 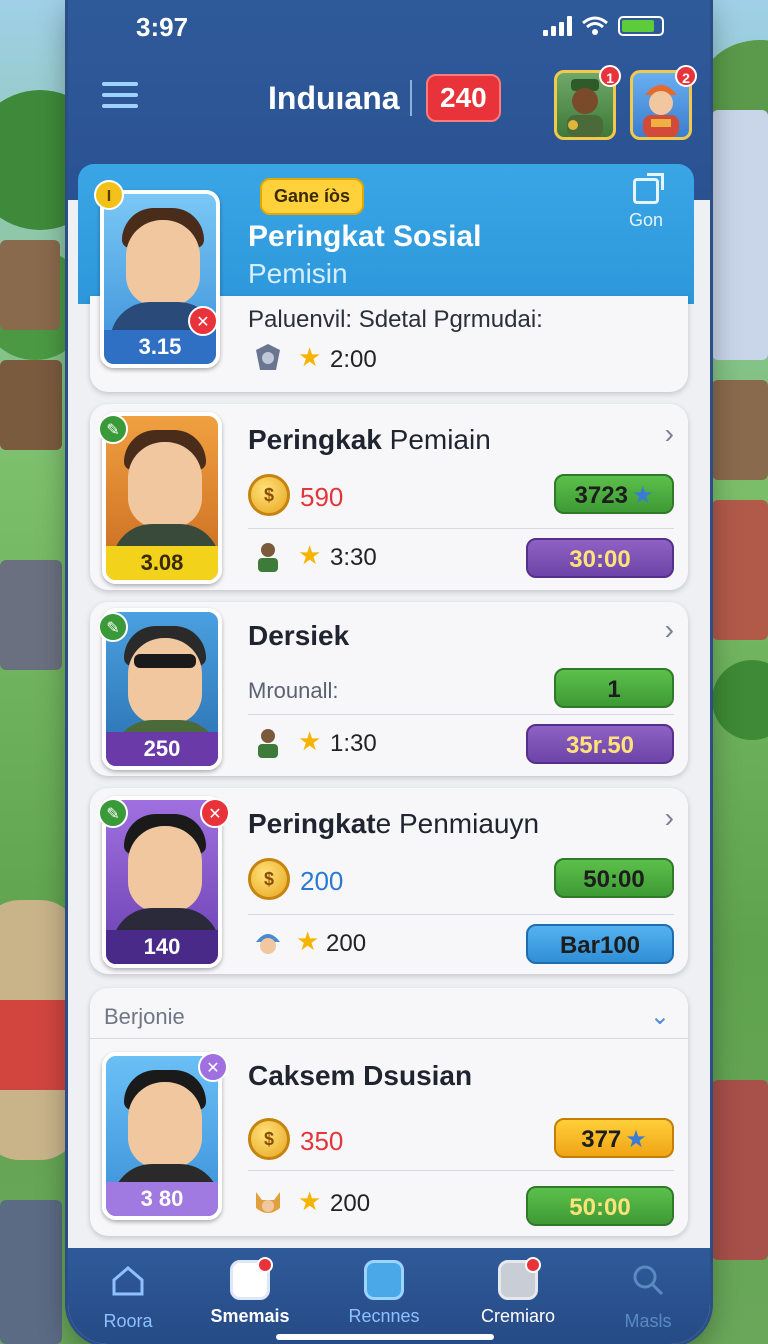 I want to click on star-value: 2:00, so click(x=353, y=359).